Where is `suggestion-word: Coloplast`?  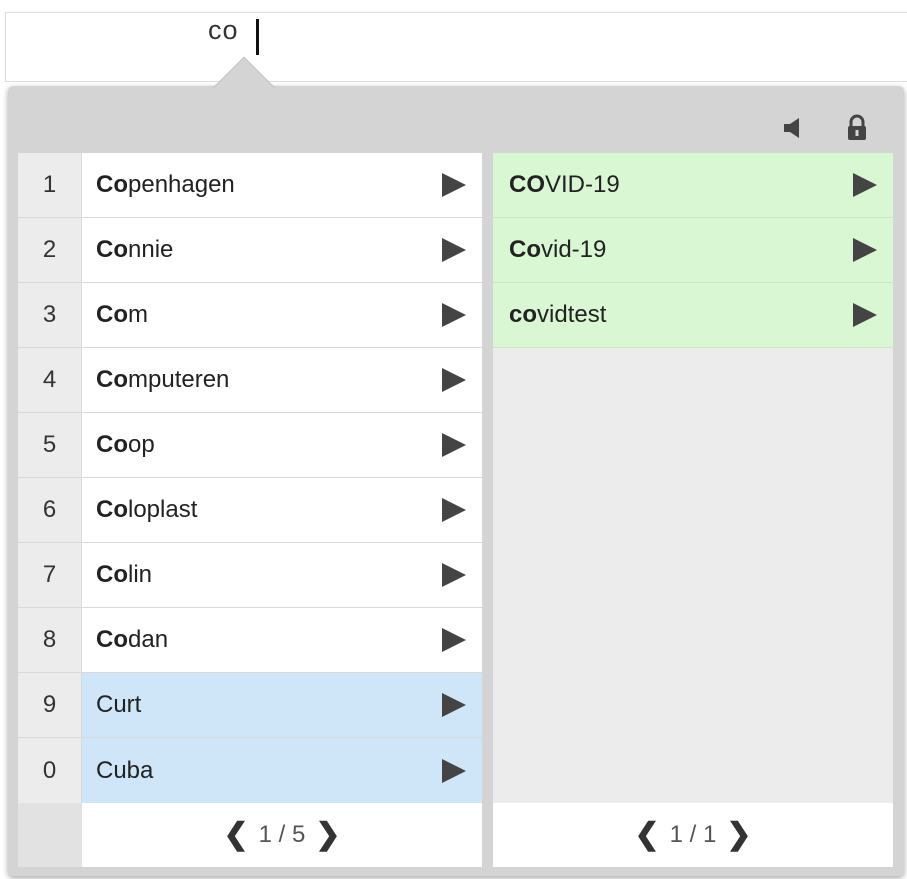
suggestion-word: Coloplast is located at coordinates (147, 509).